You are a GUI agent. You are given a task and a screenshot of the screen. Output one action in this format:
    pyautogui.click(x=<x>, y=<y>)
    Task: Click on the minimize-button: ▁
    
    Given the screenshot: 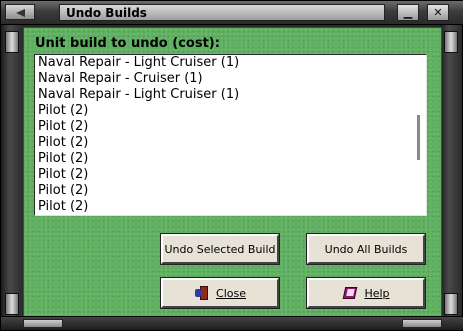 What is the action you would take?
    pyautogui.click(x=408, y=12)
    